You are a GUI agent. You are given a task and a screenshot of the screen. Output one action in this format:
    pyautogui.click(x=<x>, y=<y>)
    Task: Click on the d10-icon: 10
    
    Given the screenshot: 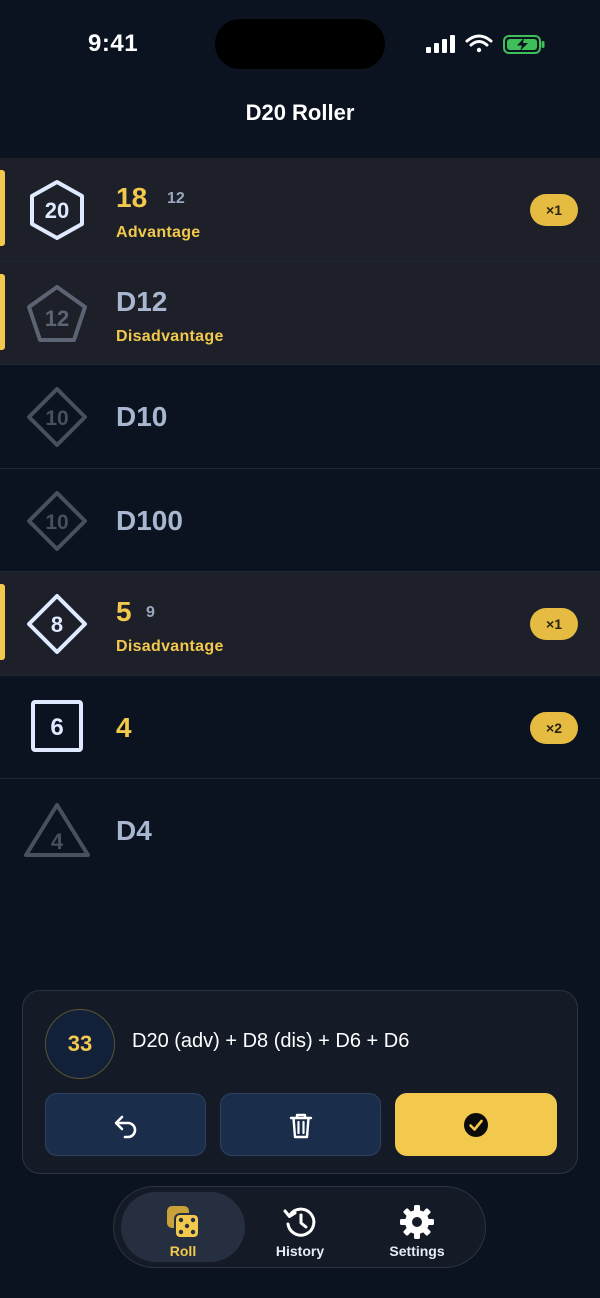 What is the action you would take?
    pyautogui.click(x=57, y=417)
    